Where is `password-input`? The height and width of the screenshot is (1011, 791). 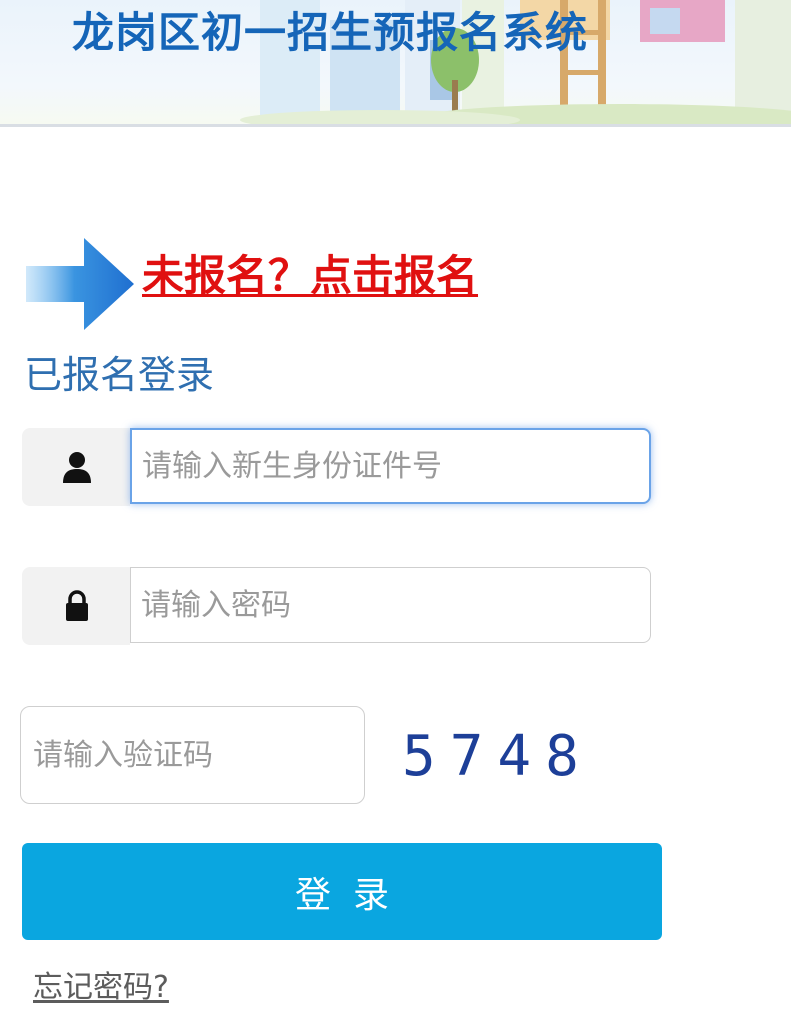
password-input is located at coordinates (390, 605).